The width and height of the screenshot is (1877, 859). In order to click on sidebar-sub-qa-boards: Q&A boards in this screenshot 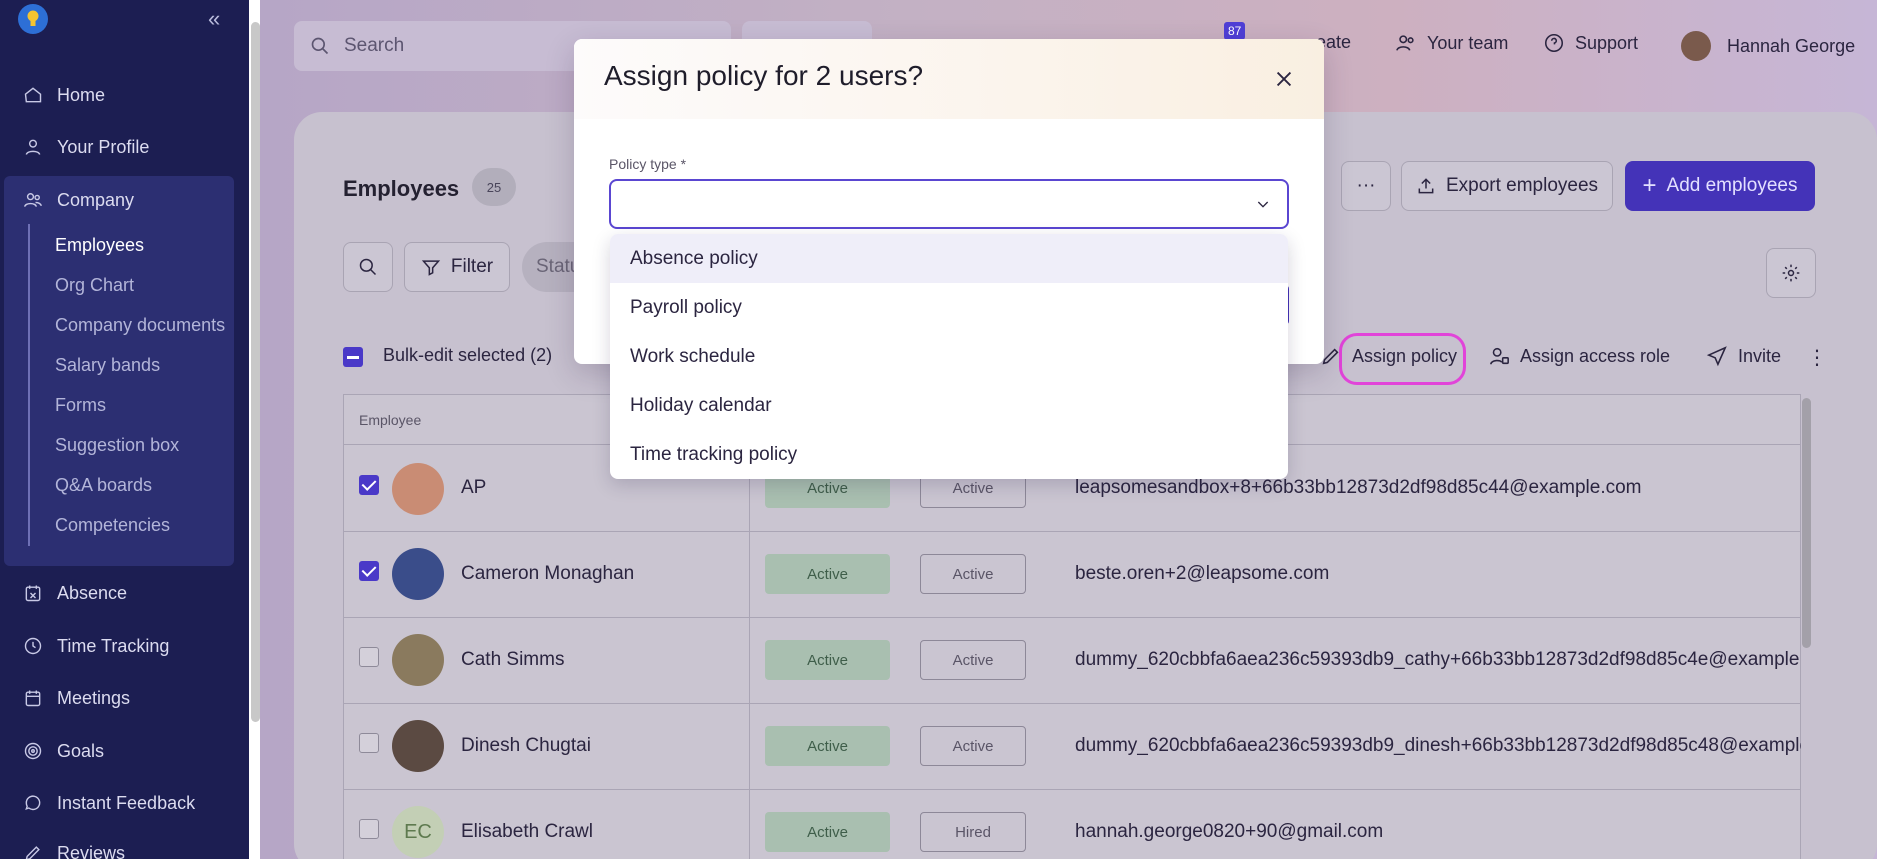, I will do `click(103, 485)`.